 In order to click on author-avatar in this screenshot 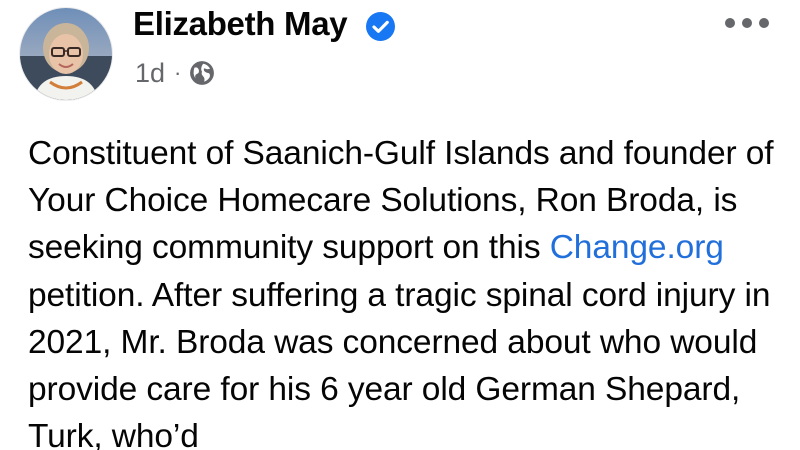, I will do `click(66, 54)`.